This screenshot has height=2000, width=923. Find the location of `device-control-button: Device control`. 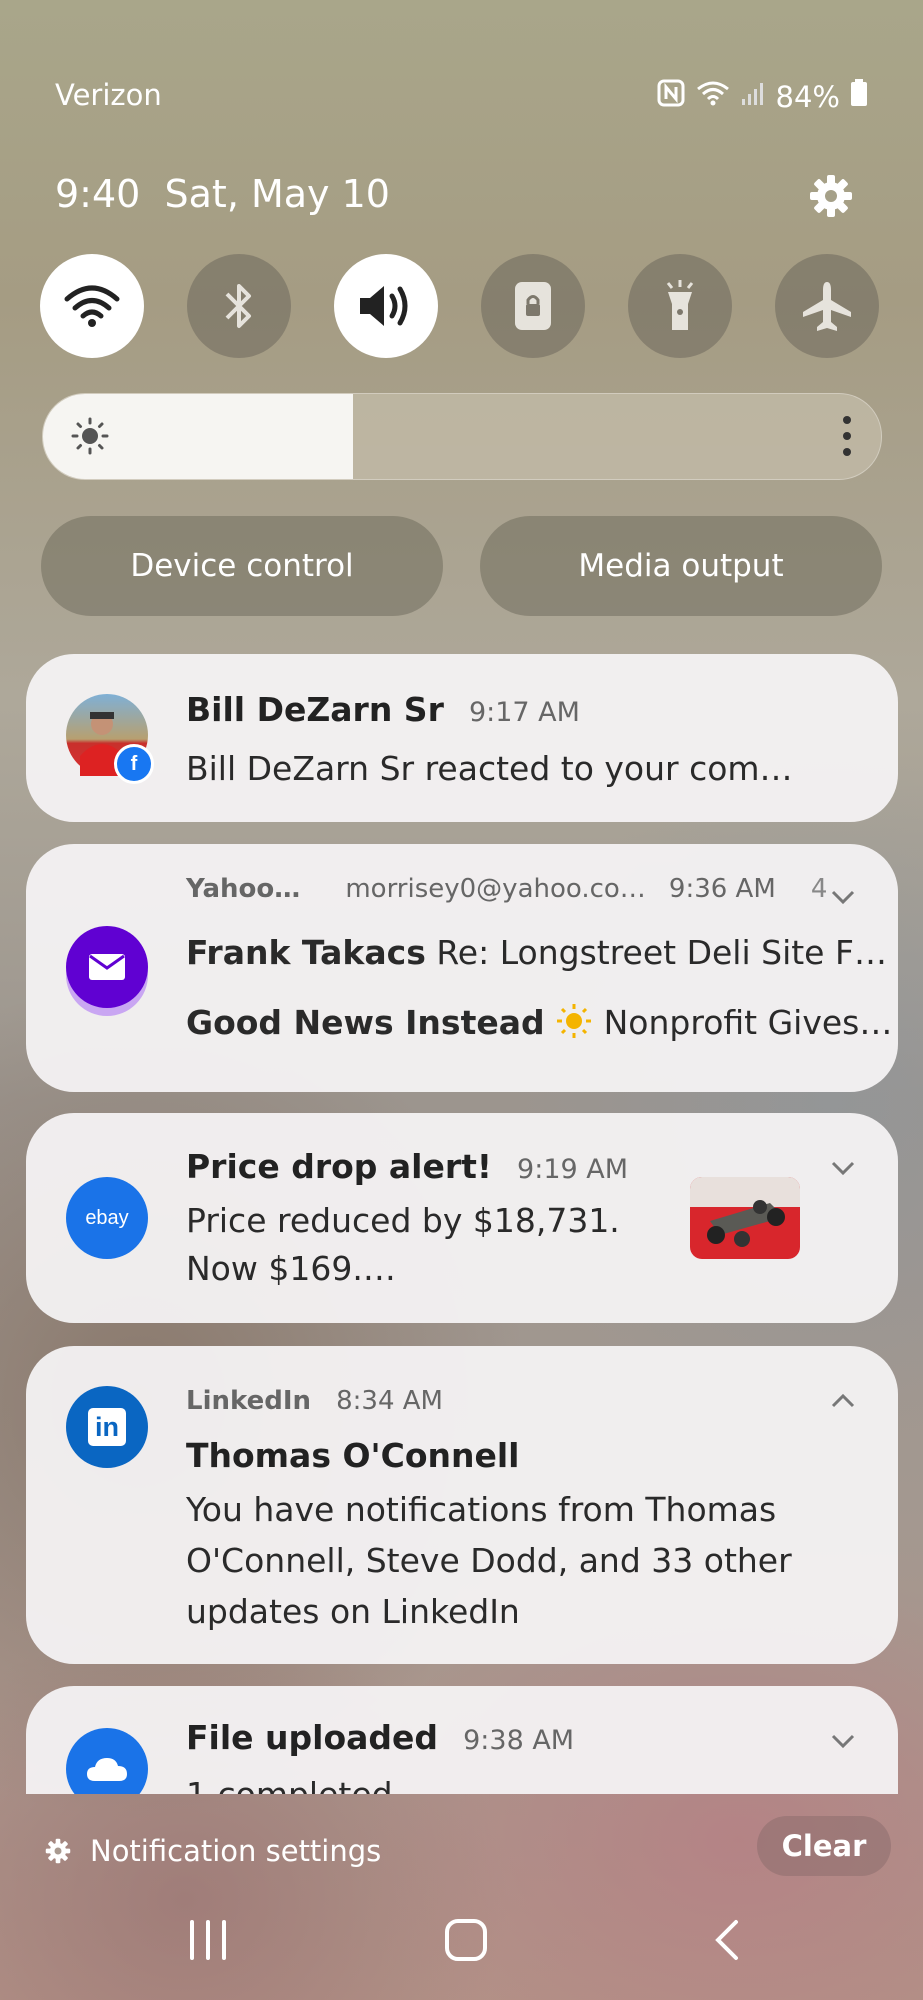

device-control-button: Device control is located at coordinates (242, 566).